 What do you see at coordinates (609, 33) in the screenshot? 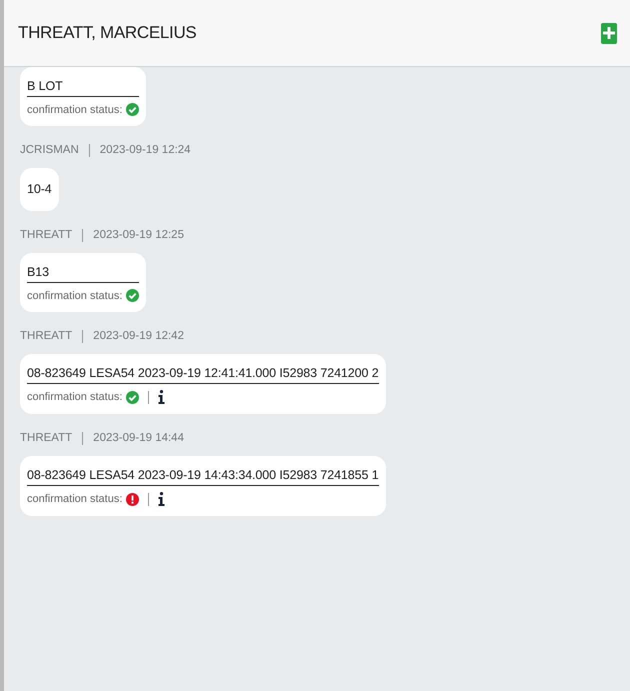
I see `add-button` at bounding box center [609, 33].